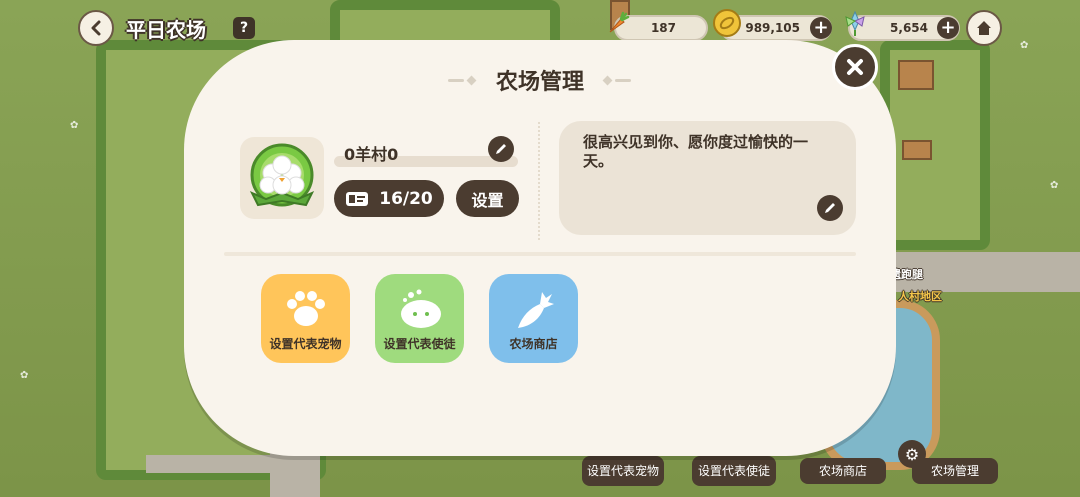 The image size is (1080, 497). I want to click on home-icon, so click(984, 28).